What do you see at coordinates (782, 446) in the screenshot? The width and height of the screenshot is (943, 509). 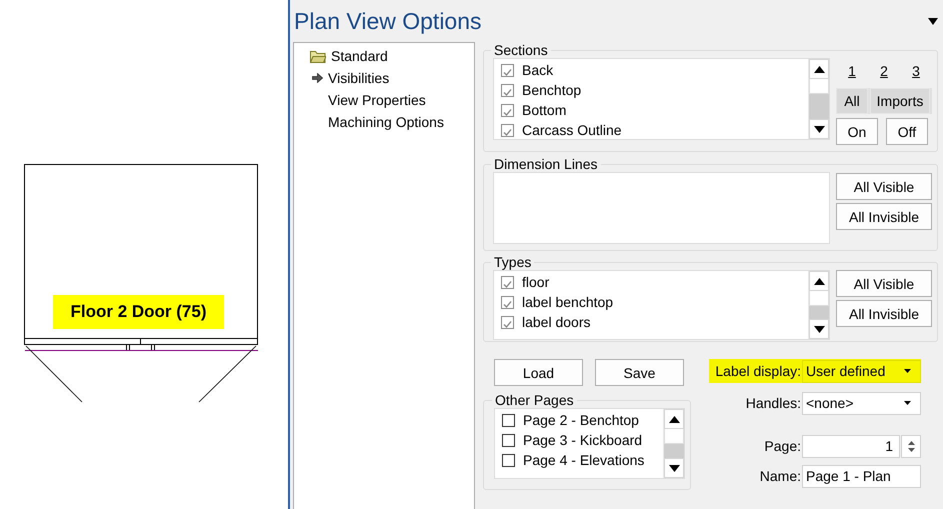 I see `field-label: Page:` at bounding box center [782, 446].